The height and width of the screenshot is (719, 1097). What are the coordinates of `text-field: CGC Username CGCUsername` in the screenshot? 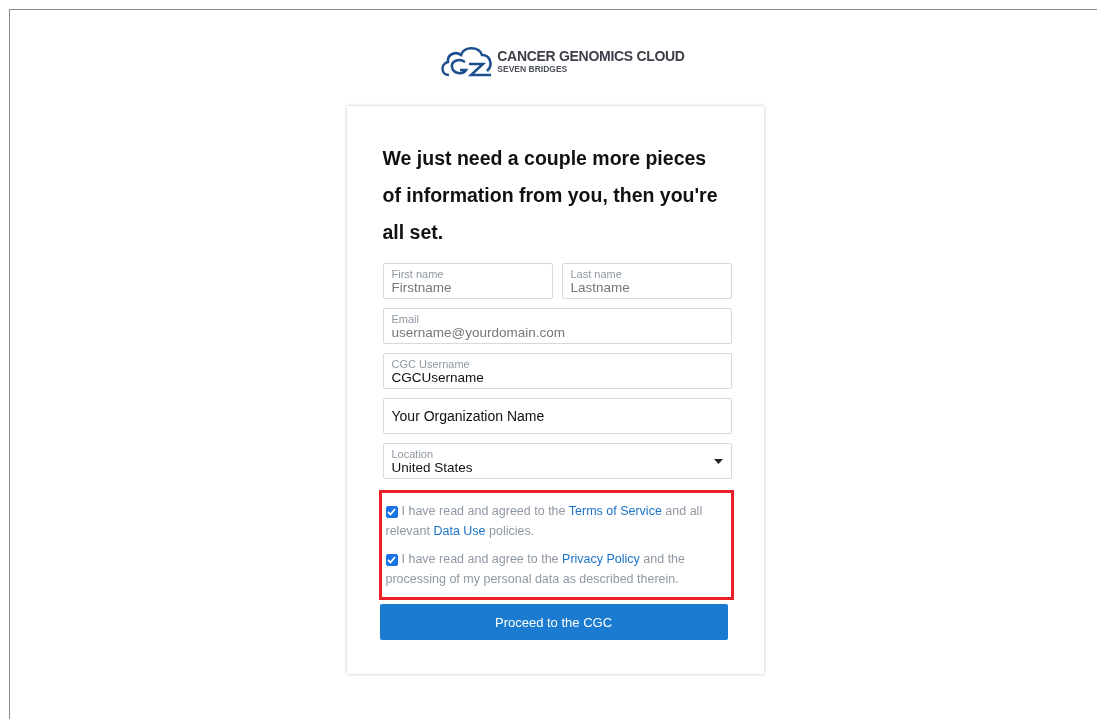 It's located at (557, 371).